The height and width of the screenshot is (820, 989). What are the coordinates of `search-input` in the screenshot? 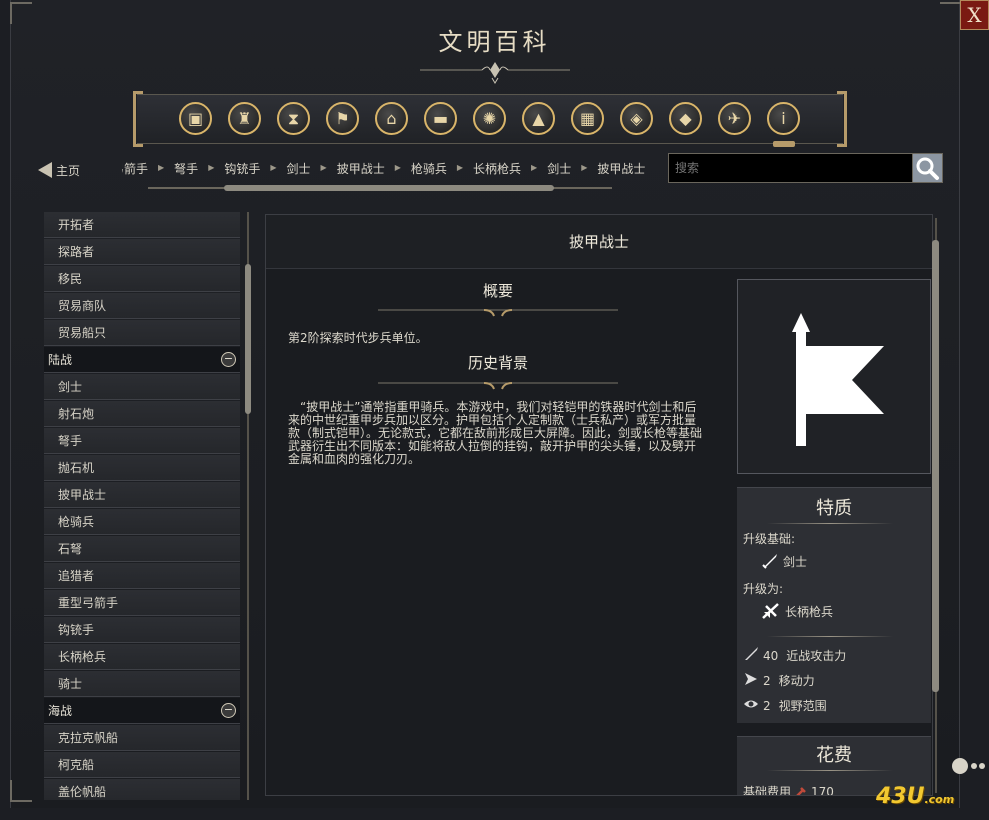 It's located at (790, 168).